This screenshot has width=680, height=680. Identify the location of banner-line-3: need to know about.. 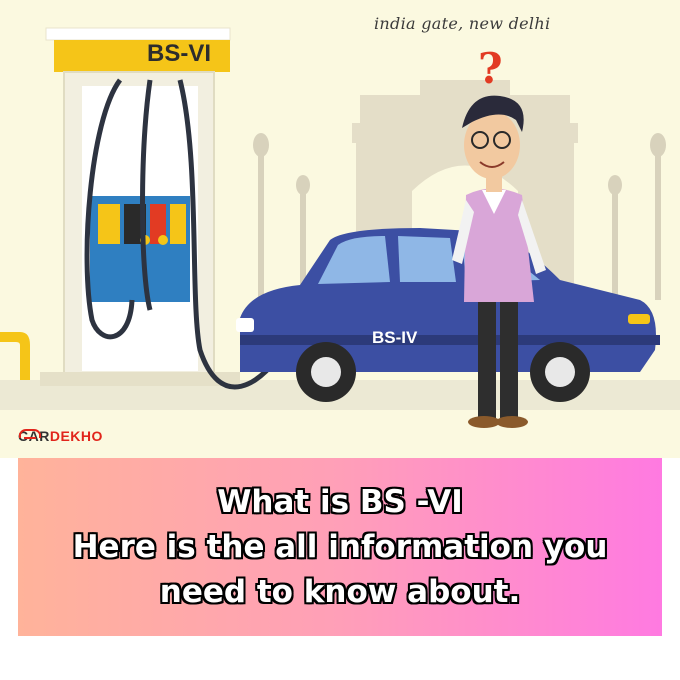
(340, 591).